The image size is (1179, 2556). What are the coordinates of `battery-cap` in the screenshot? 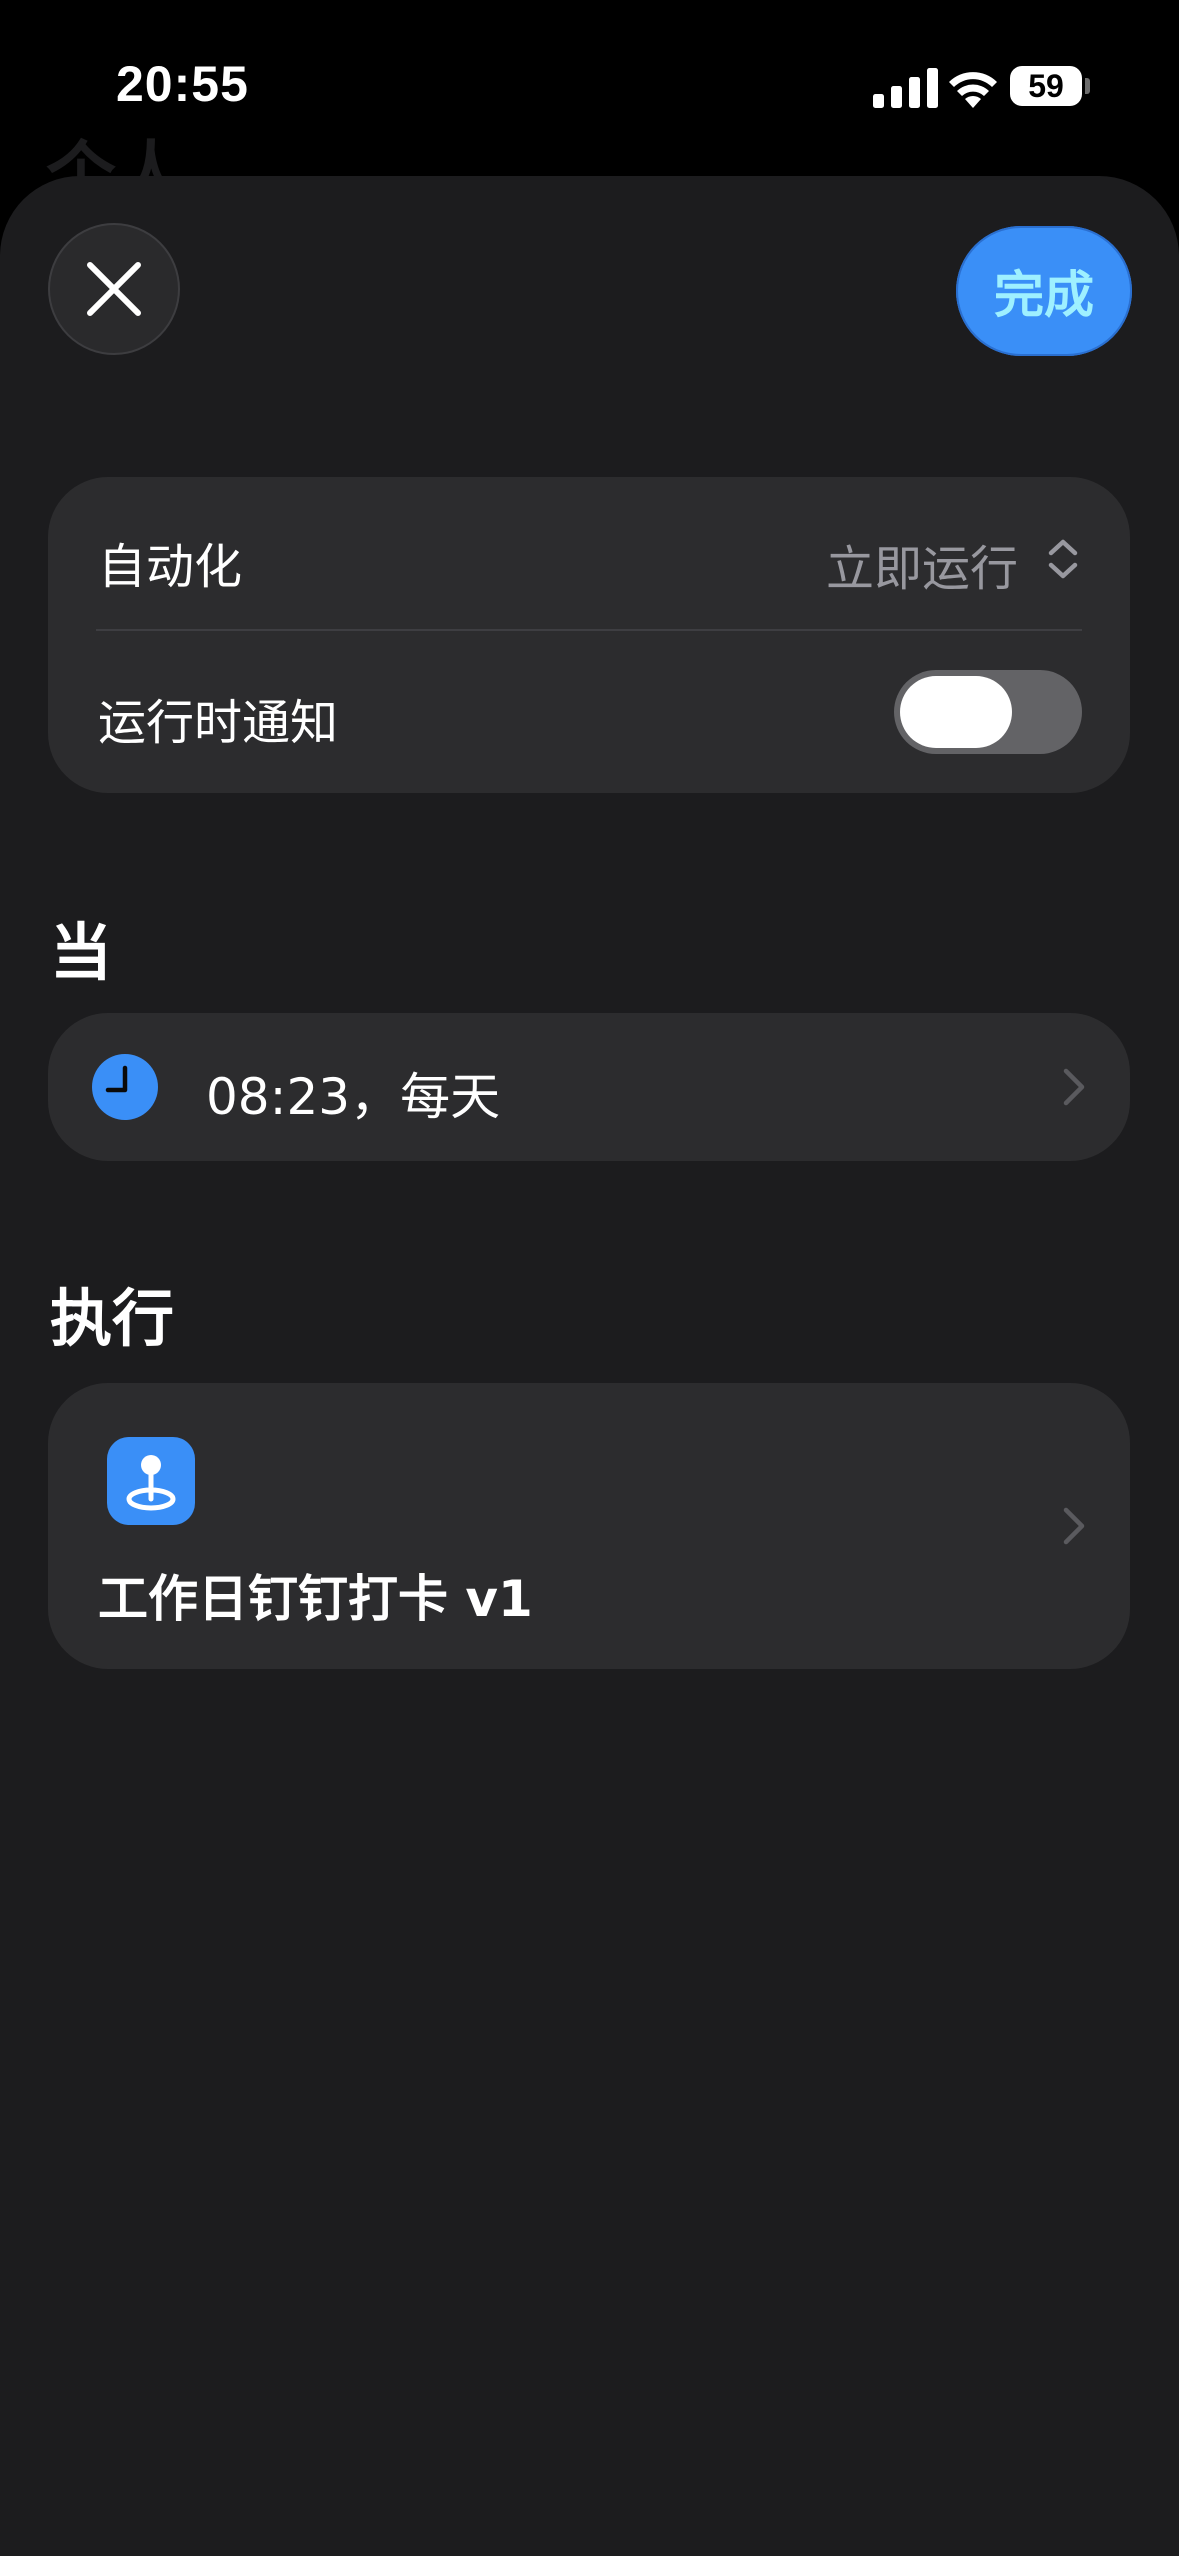 It's located at (1087, 86).